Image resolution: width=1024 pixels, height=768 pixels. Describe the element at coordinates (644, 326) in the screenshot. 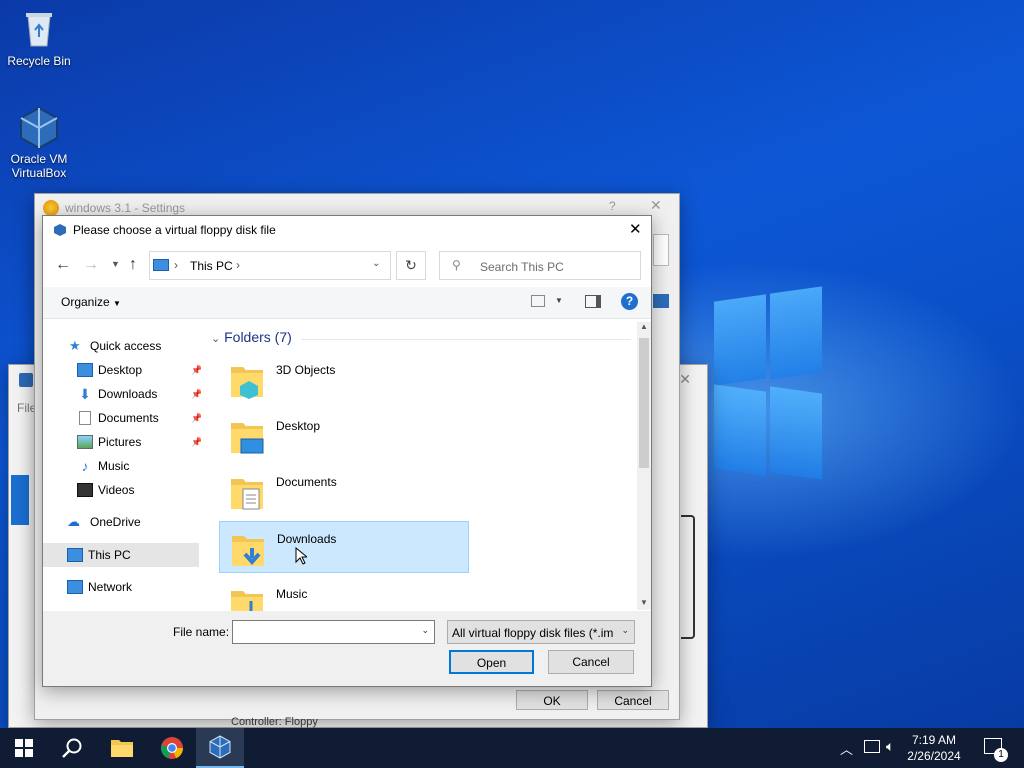

I see `scroll-up-icon: ▲` at that location.